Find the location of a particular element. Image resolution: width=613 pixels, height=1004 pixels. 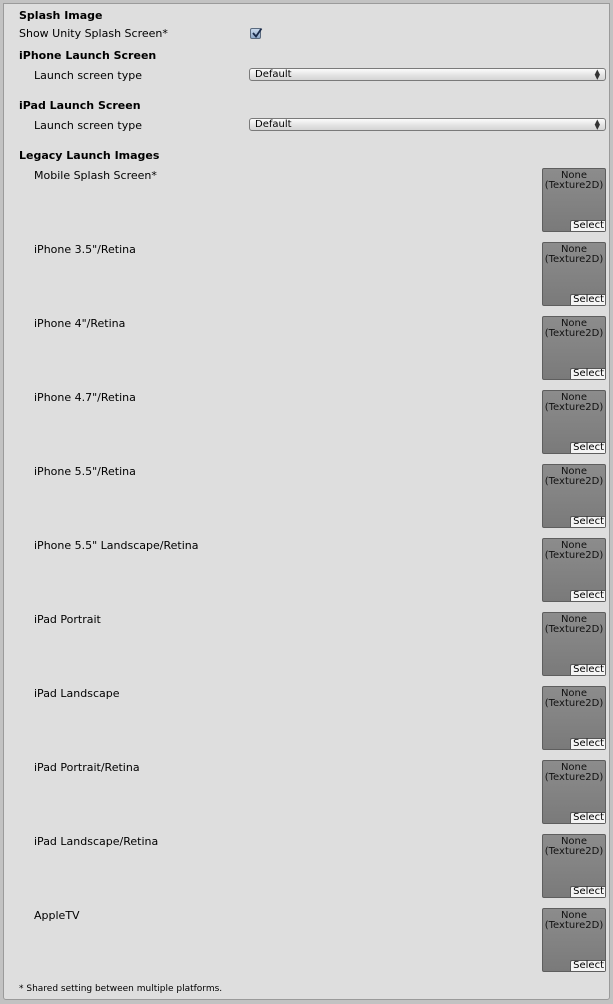

iphone-launch-type-label: Launch screen type is located at coordinates (88, 75).